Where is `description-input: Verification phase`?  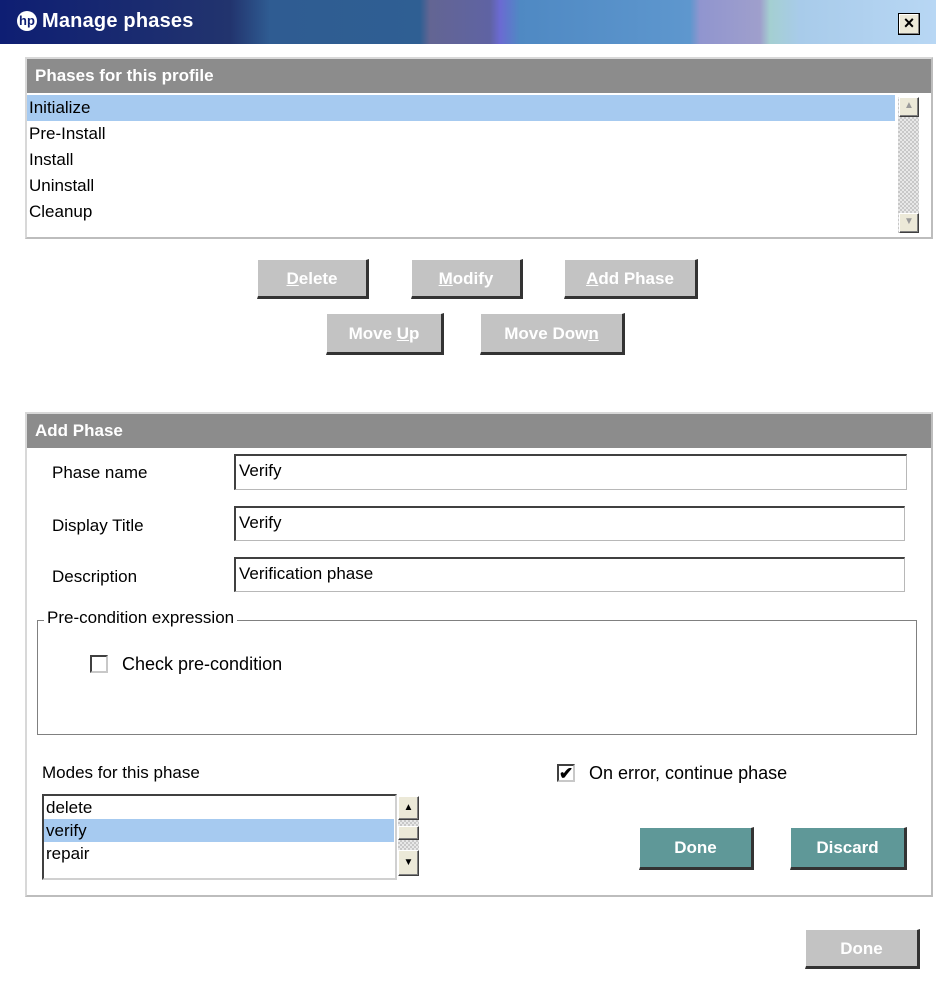 description-input: Verification phase is located at coordinates (569, 574).